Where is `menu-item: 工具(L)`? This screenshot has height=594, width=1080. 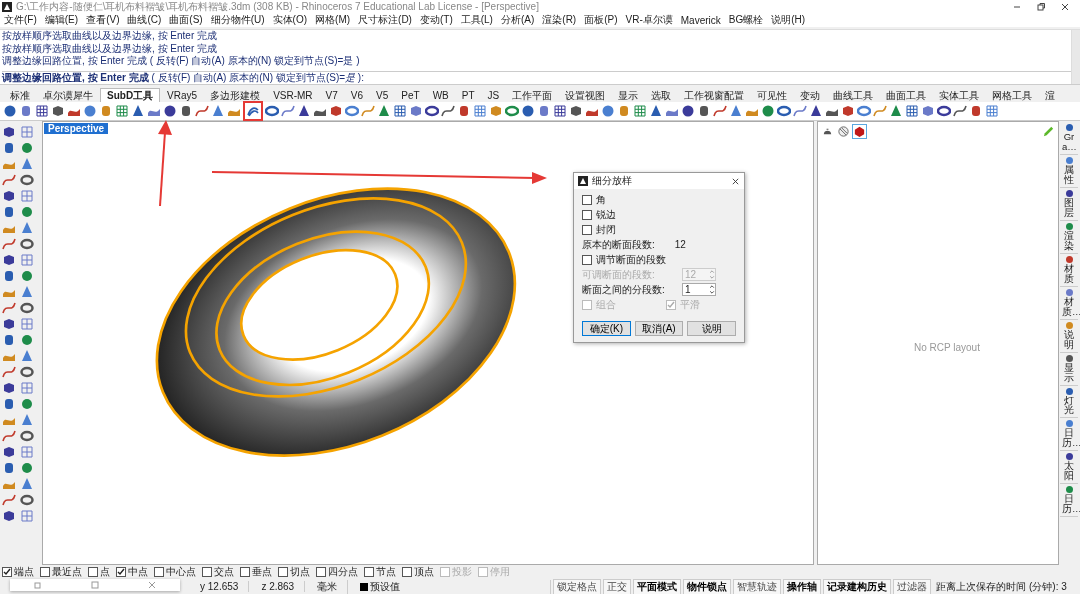 menu-item: 工具(L) is located at coordinates (476, 20).